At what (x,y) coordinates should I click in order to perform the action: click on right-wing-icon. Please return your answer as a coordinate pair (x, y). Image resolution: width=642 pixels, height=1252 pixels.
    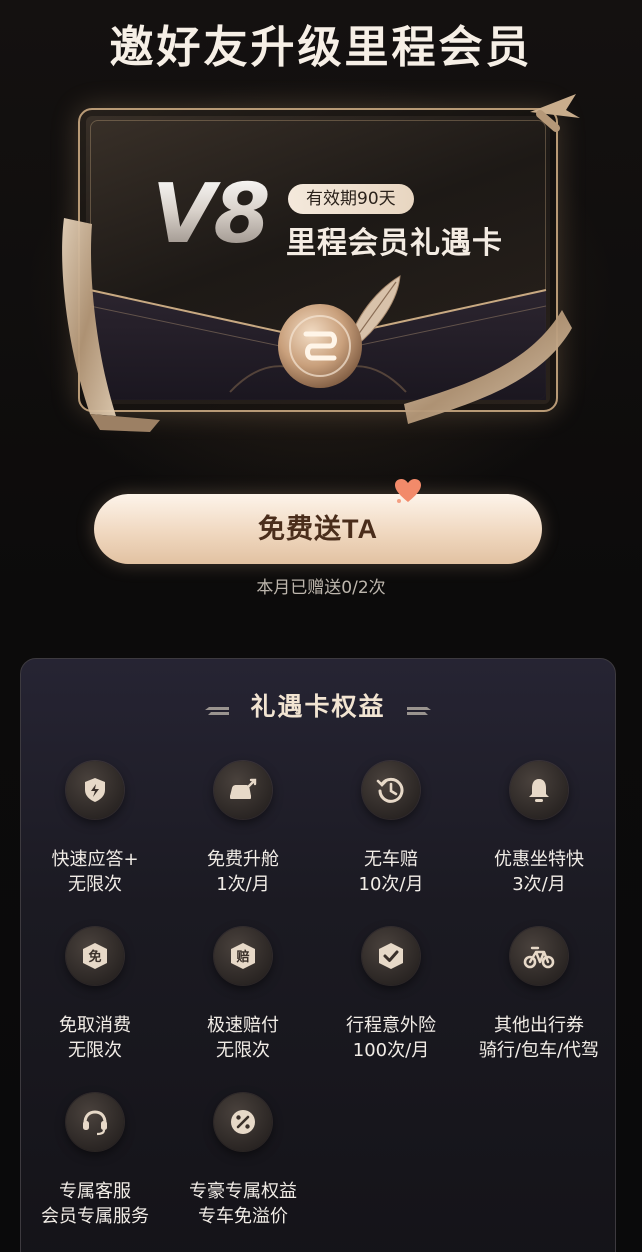
    Looking at the image, I should click on (418, 710).